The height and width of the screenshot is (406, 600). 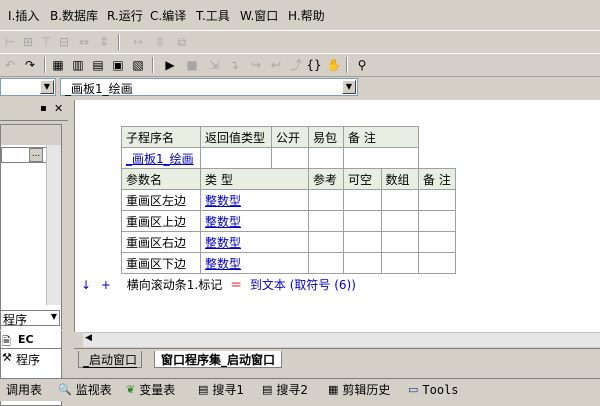 What do you see at coordinates (160, 42) in the screenshot?
I see `same-height-icon: ⇳` at bounding box center [160, 42].